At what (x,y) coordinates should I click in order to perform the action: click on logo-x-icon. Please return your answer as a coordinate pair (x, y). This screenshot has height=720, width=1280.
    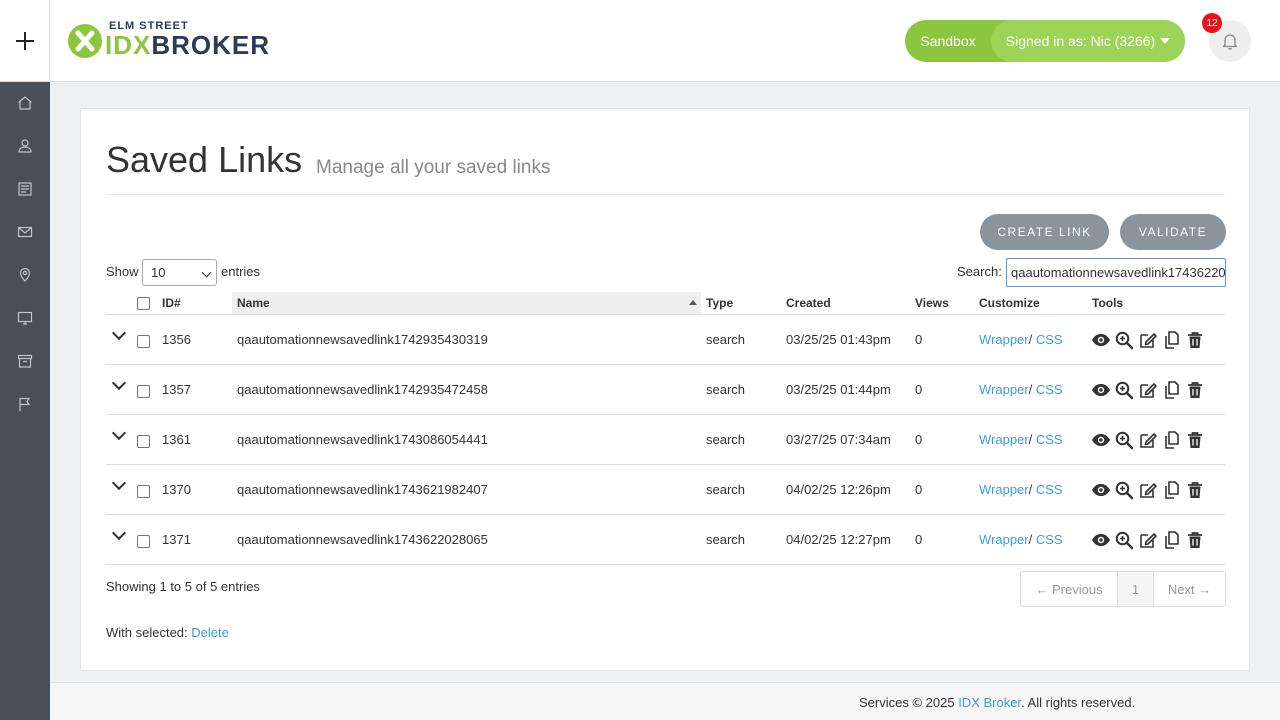
    Looking at the image, I should click on (85, 41).